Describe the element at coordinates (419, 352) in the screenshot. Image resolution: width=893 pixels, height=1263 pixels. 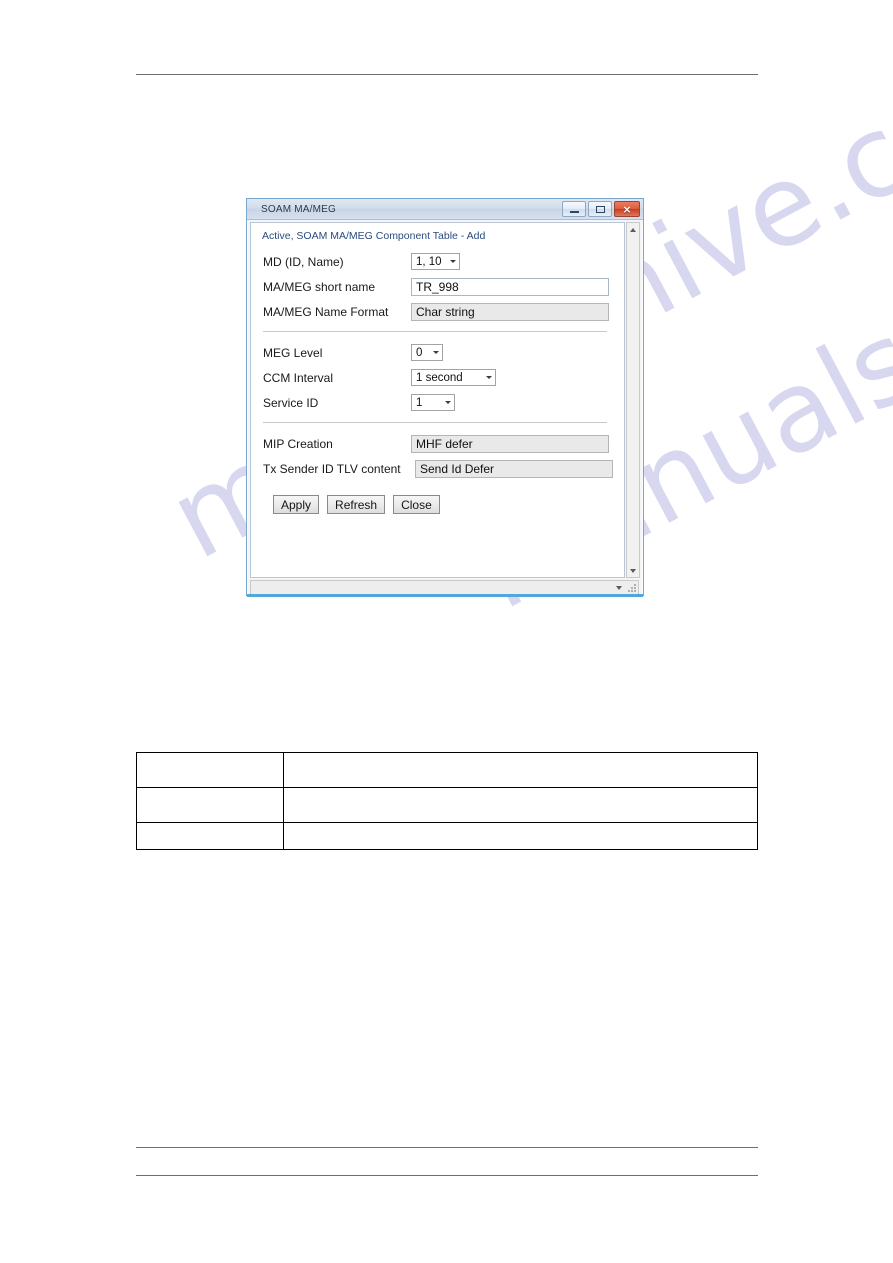
I see `meg-level-value: 0` at that location.